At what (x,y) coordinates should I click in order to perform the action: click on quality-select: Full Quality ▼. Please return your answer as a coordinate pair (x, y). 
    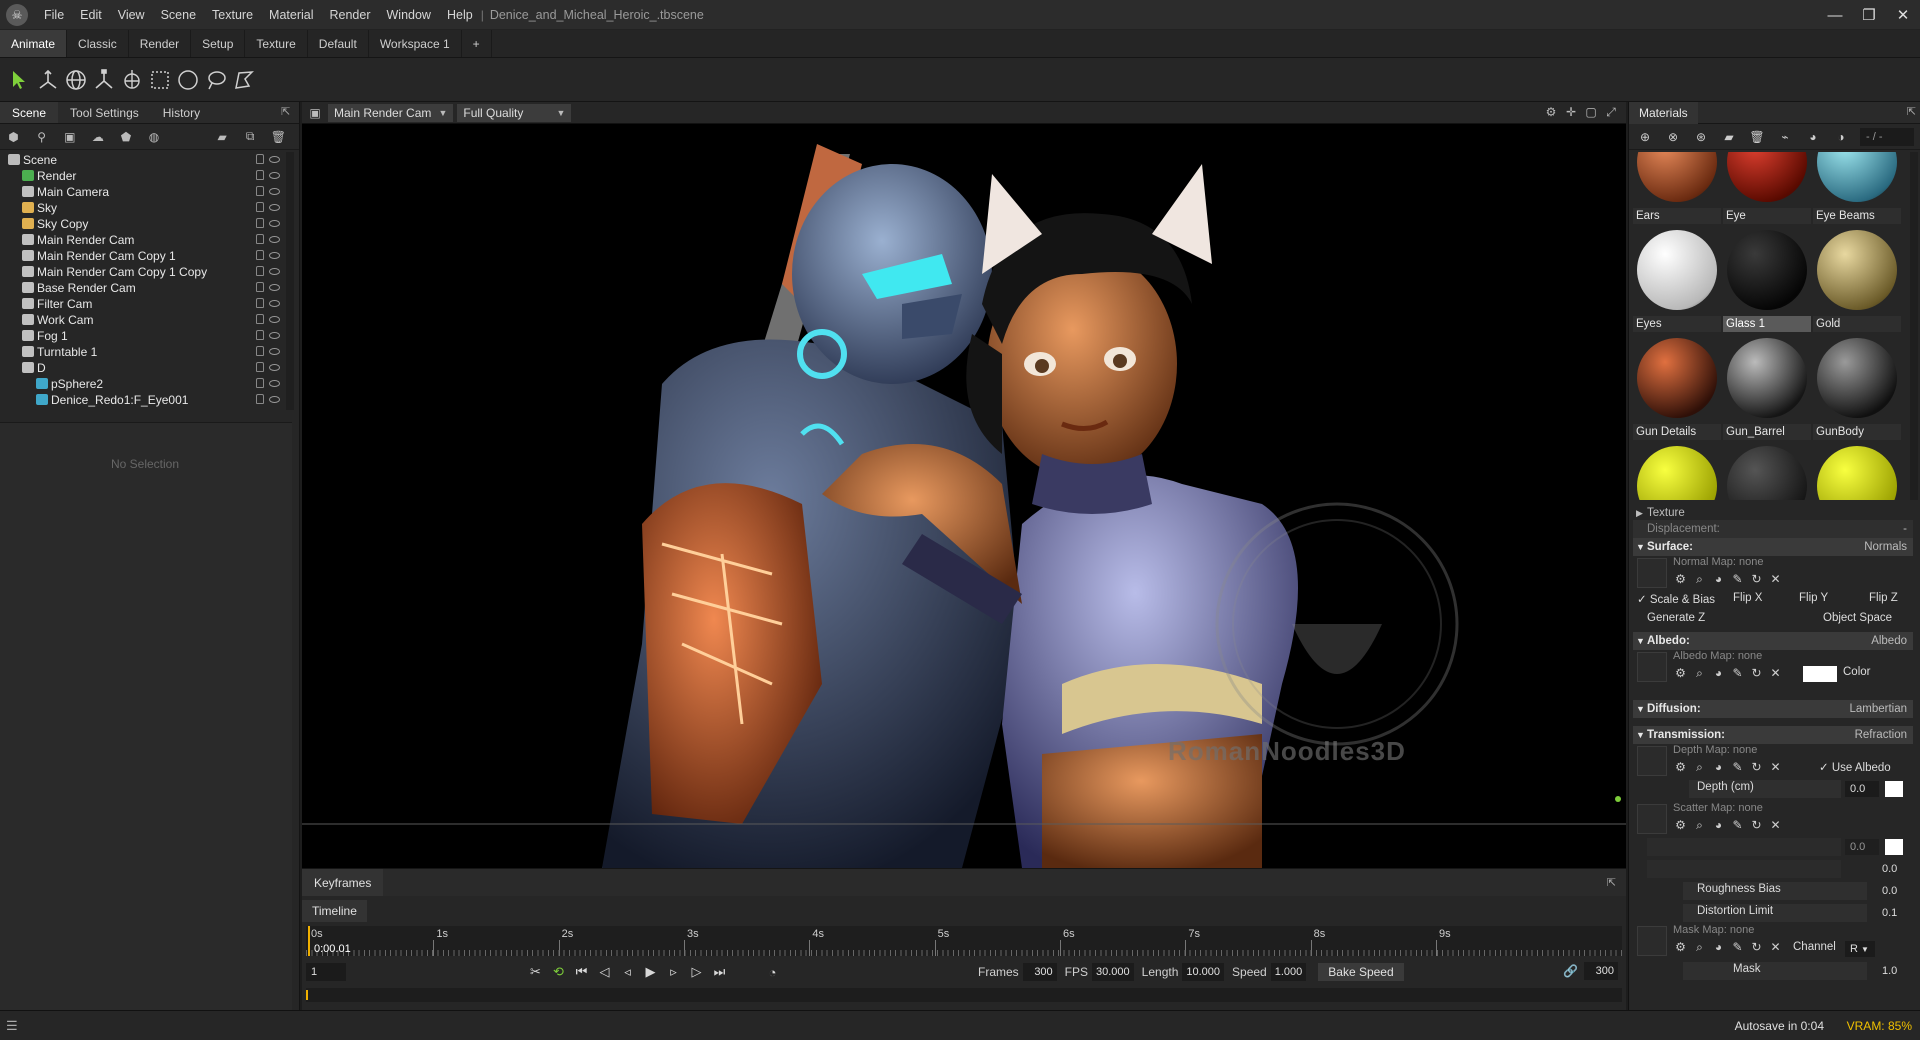
    Looking at the image, I should click on (514, 112).